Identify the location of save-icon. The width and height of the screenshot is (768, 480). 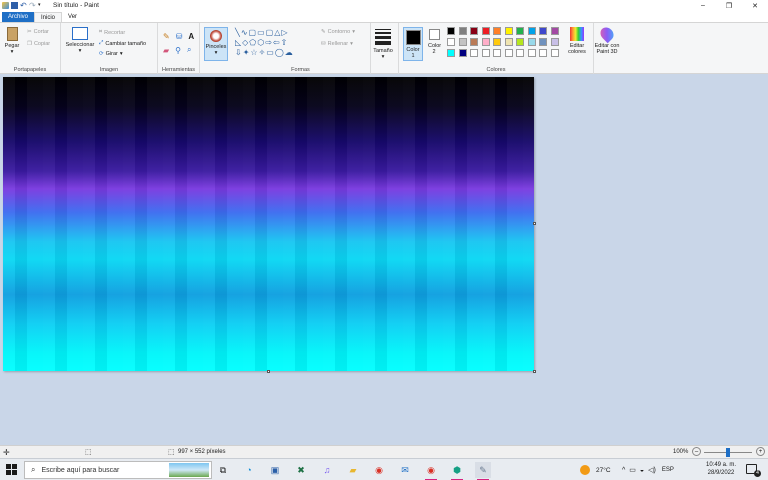
(14, 5).